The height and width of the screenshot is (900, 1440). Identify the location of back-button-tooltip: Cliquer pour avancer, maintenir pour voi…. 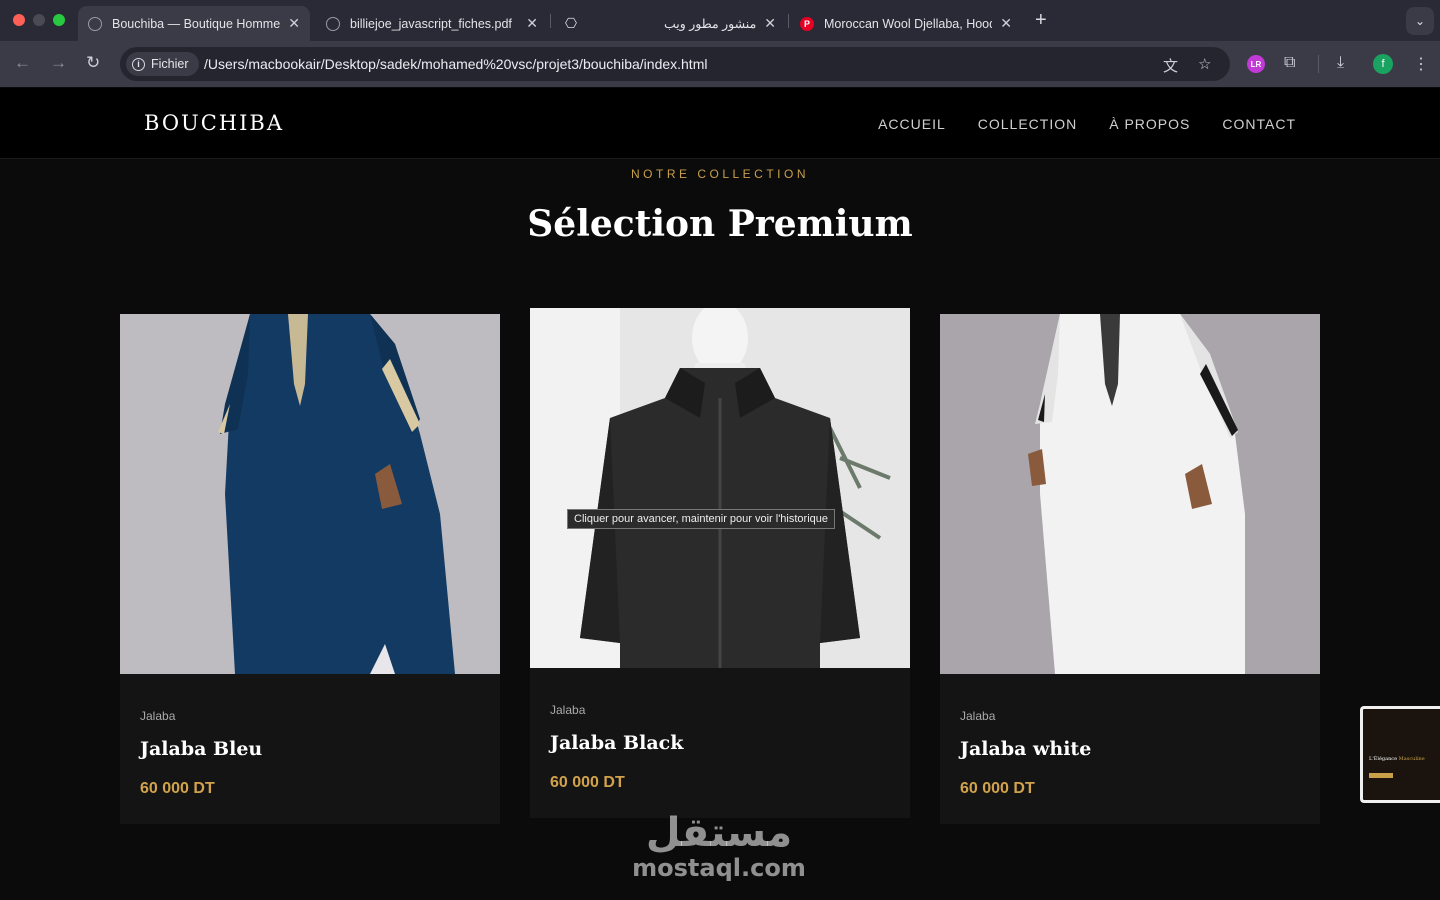
(701, 519).